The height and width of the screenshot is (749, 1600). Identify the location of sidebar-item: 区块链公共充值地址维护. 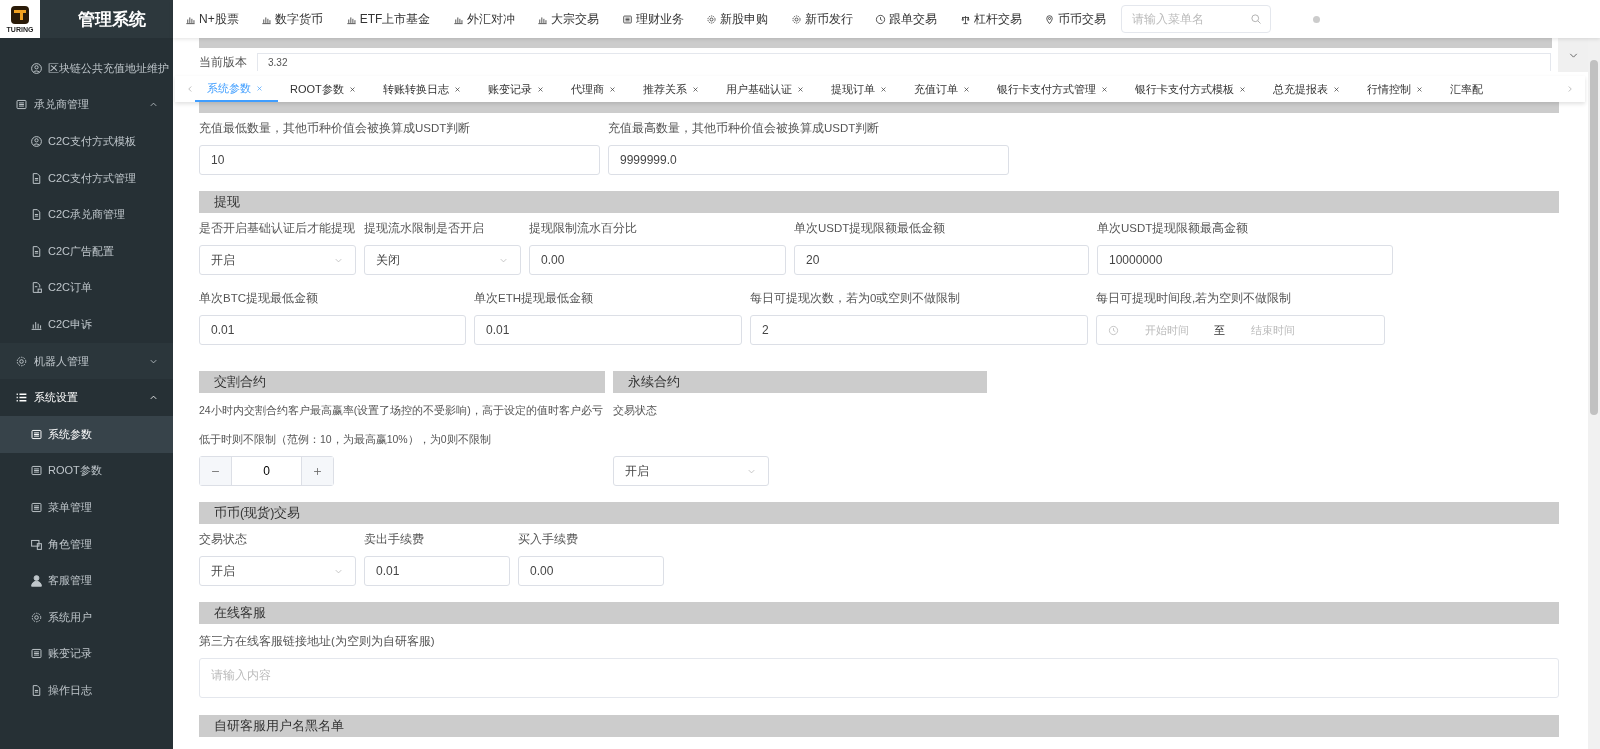
(86, 68).